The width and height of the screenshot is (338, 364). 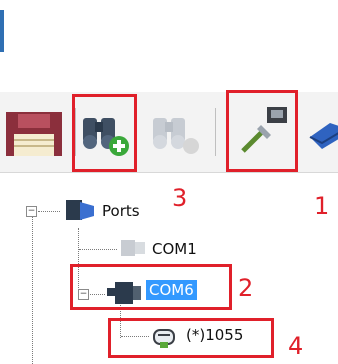 I want to click on scan-devices-disabled-button, so click(x=175, y=133).